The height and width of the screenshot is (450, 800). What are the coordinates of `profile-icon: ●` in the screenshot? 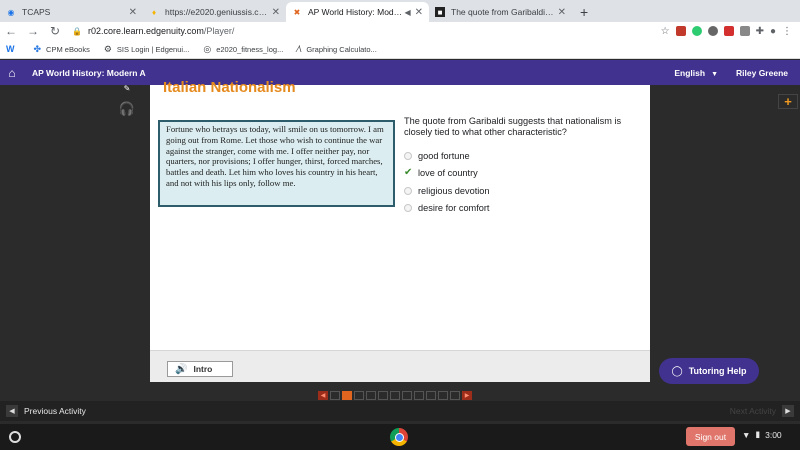 It's located at (773, 31).